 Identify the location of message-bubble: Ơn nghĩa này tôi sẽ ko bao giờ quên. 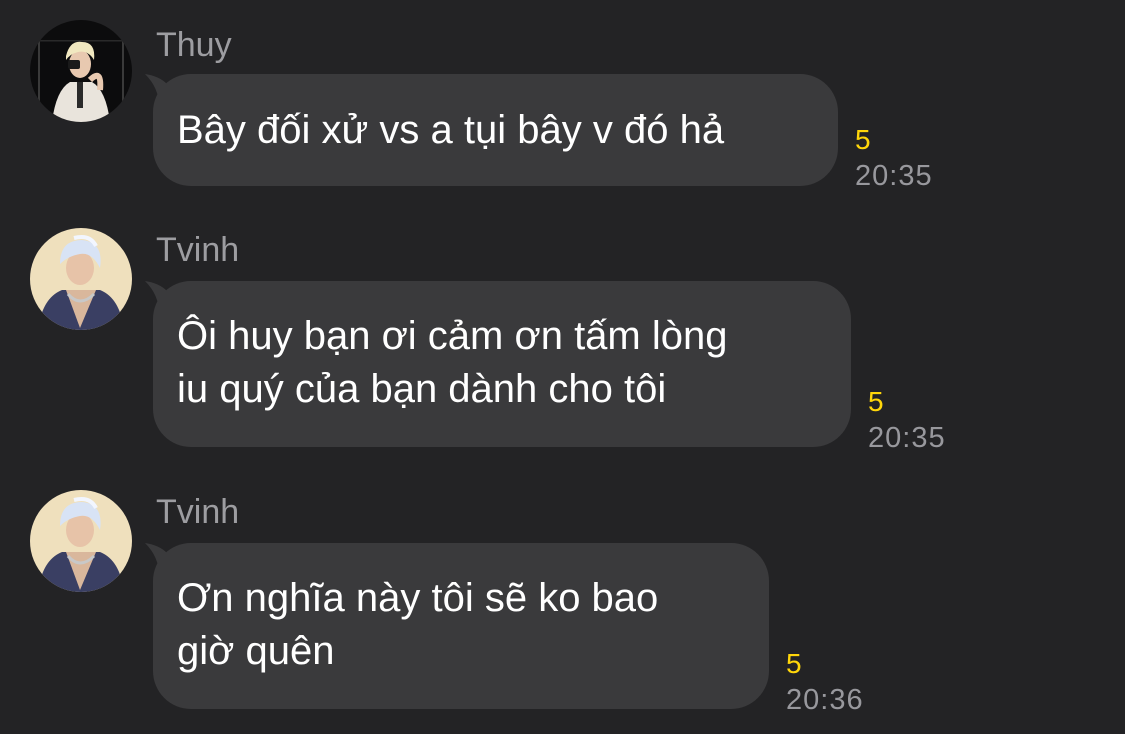
(457, 626).